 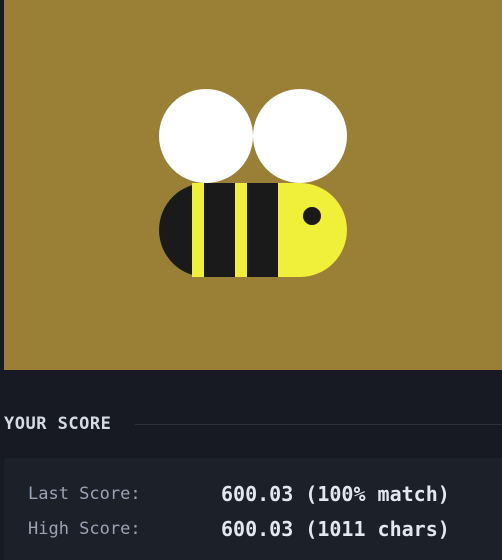 What do you see at coordinates (318, 424) in the screenshot?
I see `header-divider` at bounding box center [318, 424].